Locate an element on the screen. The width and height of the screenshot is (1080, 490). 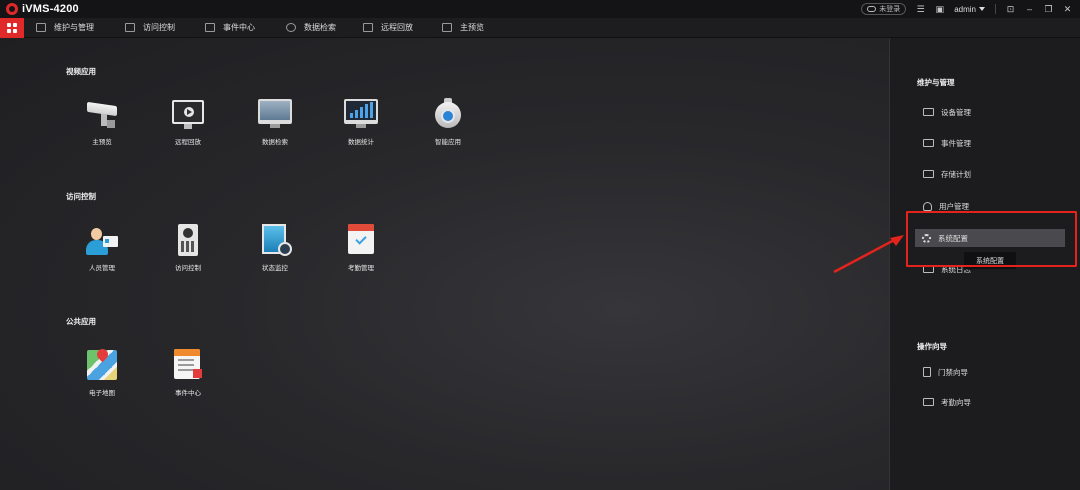
app-label: 电子地图 is located at coordinates (102, 393).